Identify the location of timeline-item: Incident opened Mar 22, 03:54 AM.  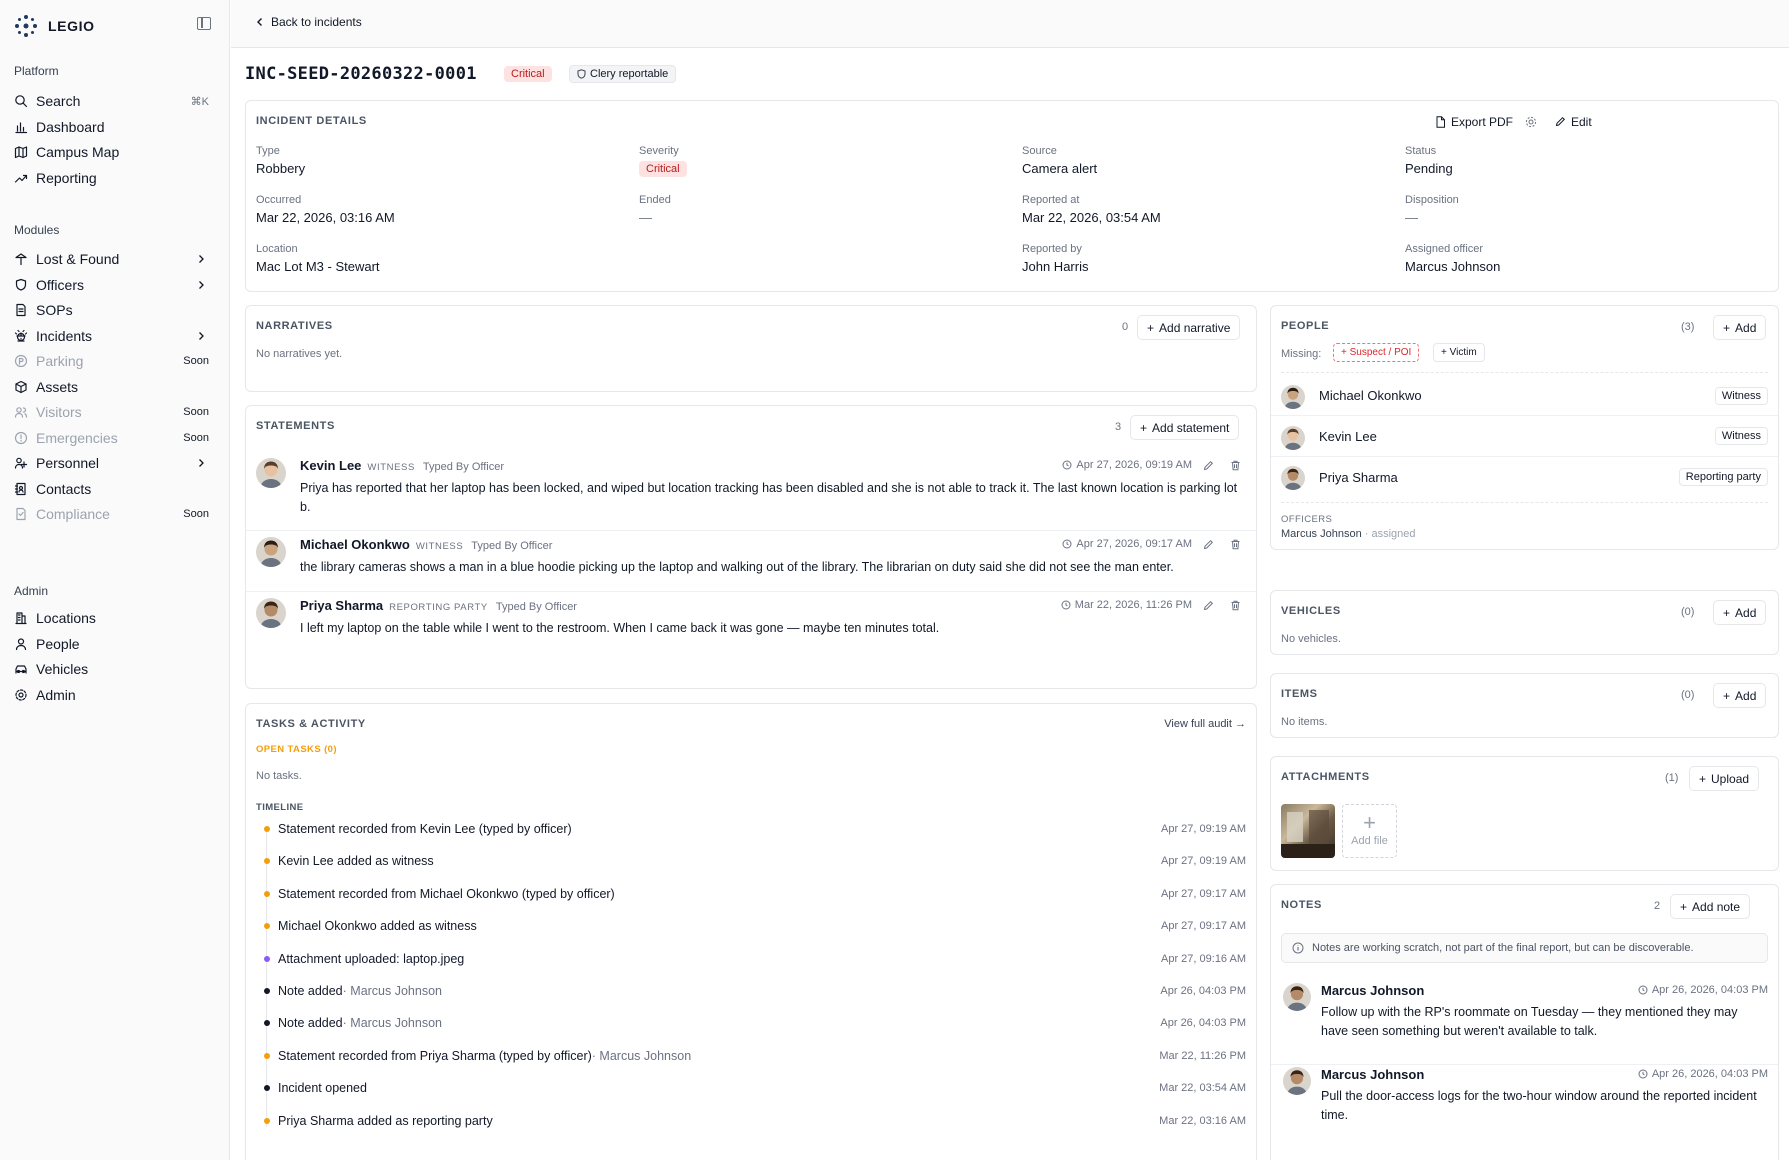
(755, 1088).